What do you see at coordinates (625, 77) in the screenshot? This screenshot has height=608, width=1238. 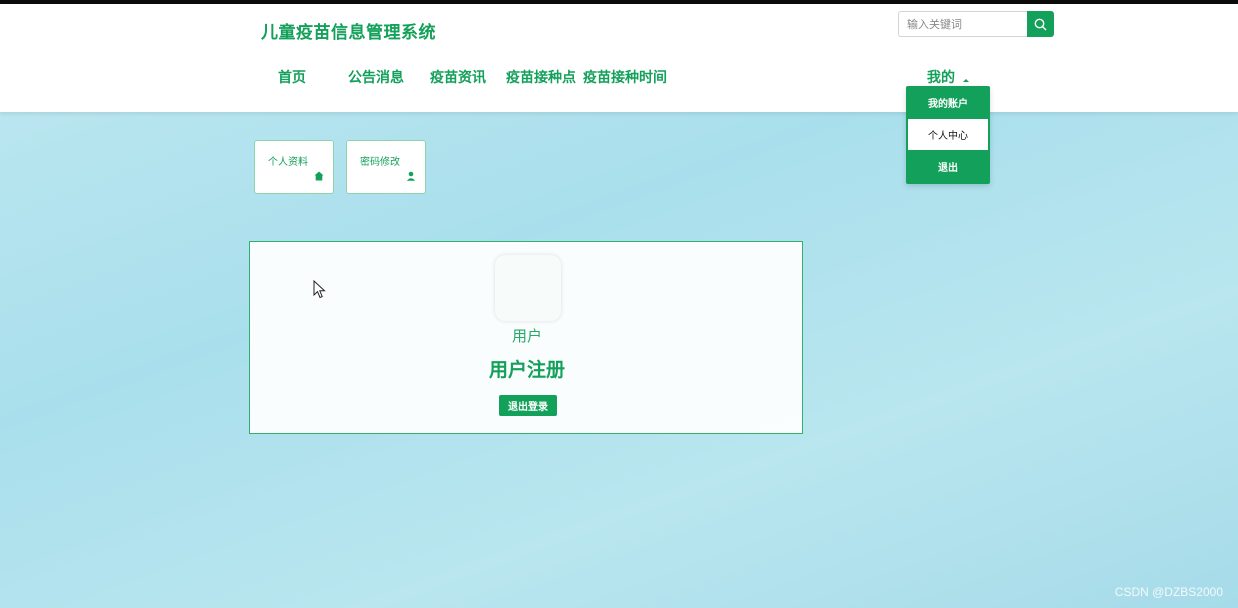 I see `nav-vaccination-times: 疫苗接种时间` at bounding box center [625, 77].